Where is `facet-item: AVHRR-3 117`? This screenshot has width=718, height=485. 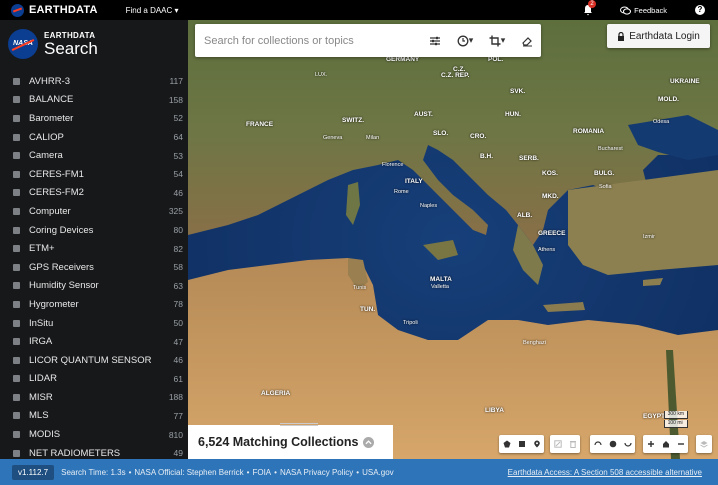
facet-item: AVHRR-3 117 is located at coordinates (94, 81).